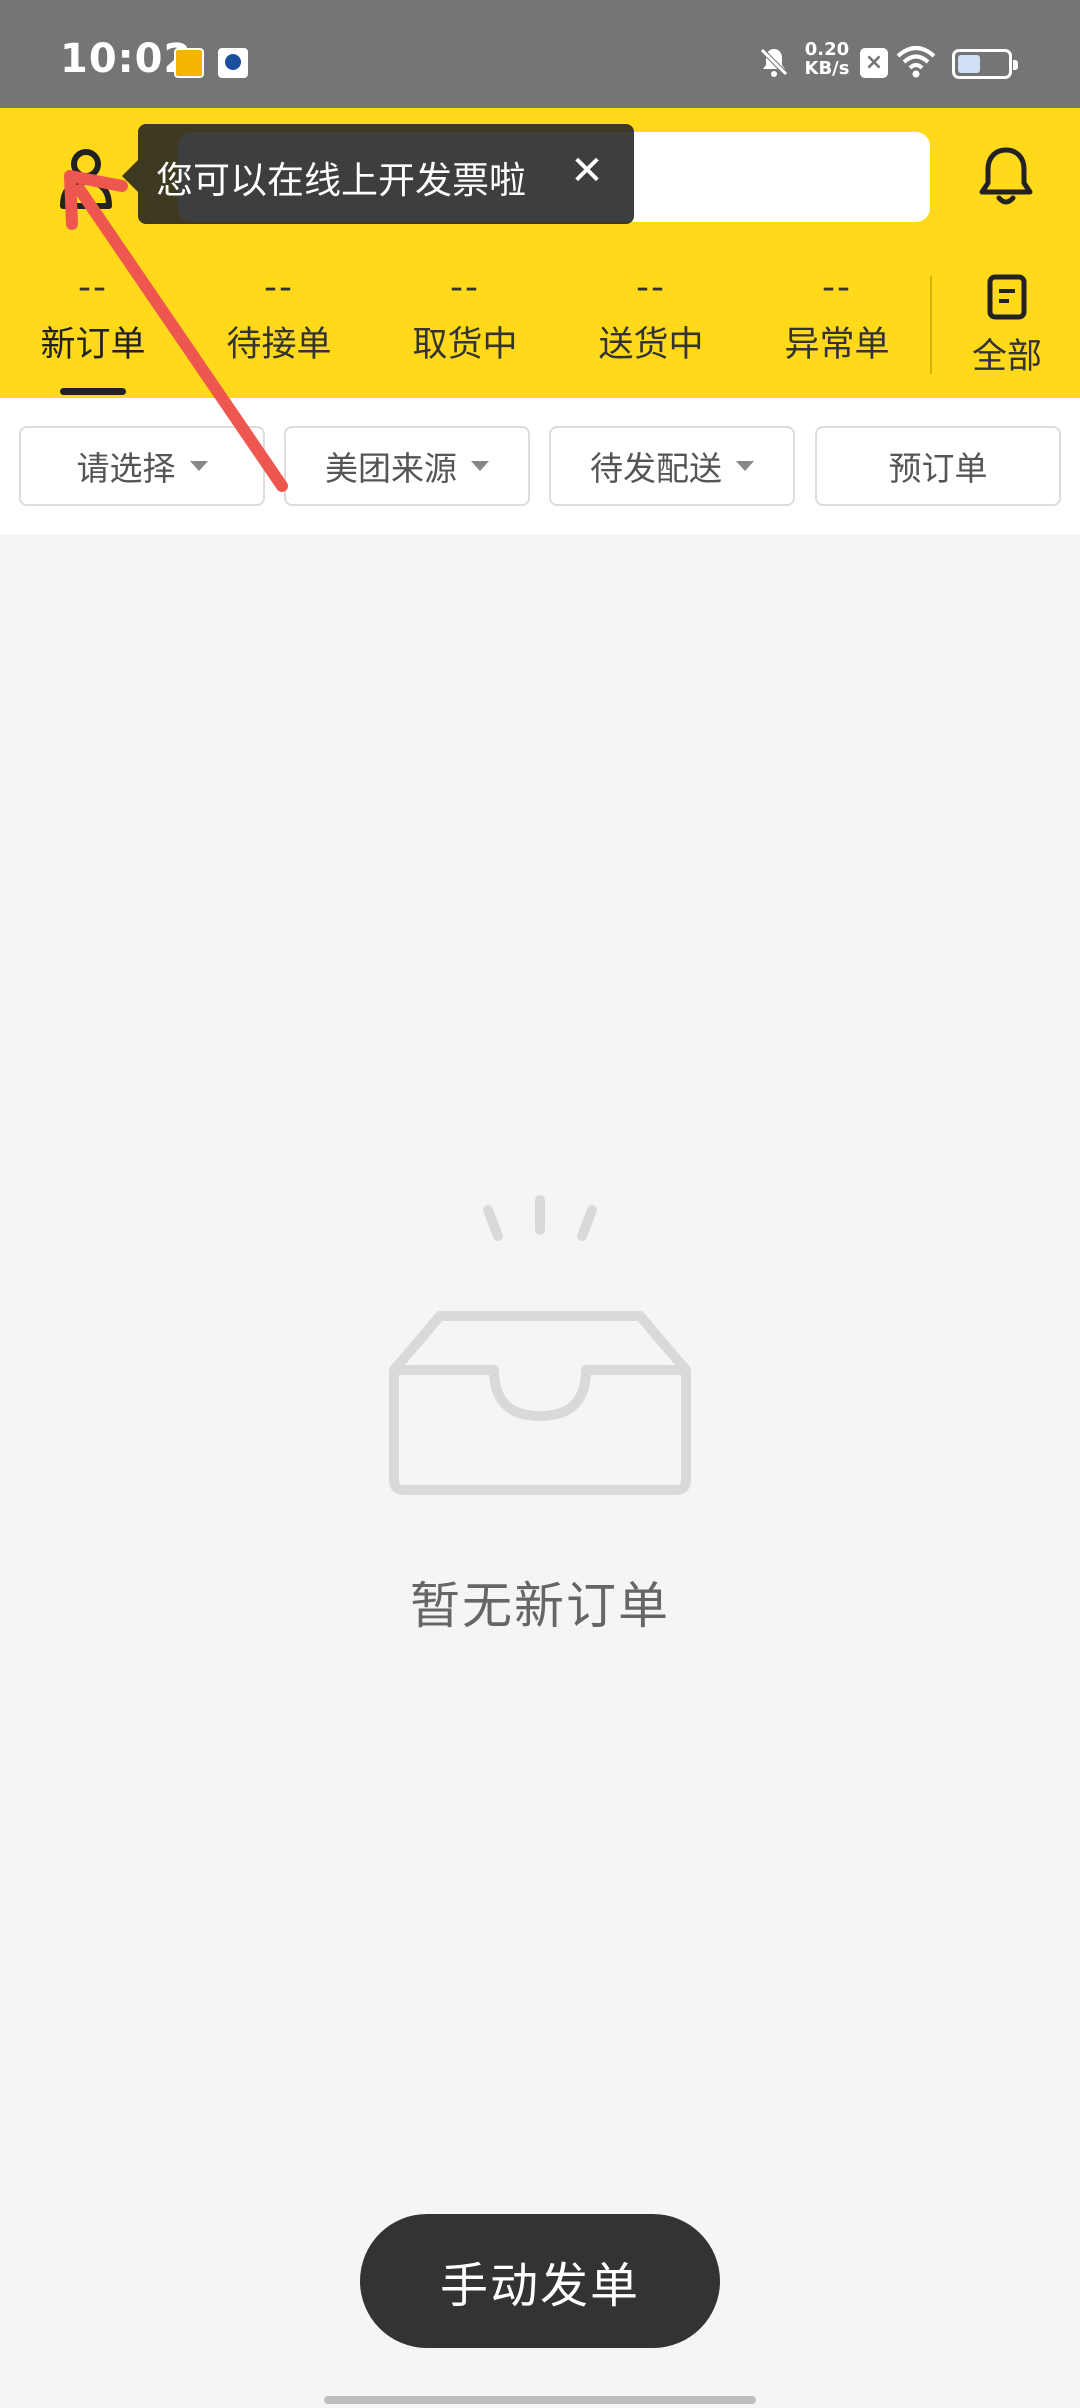 The image size is (1080, 2408). I want to click on battery-icon, so click(985, 64).